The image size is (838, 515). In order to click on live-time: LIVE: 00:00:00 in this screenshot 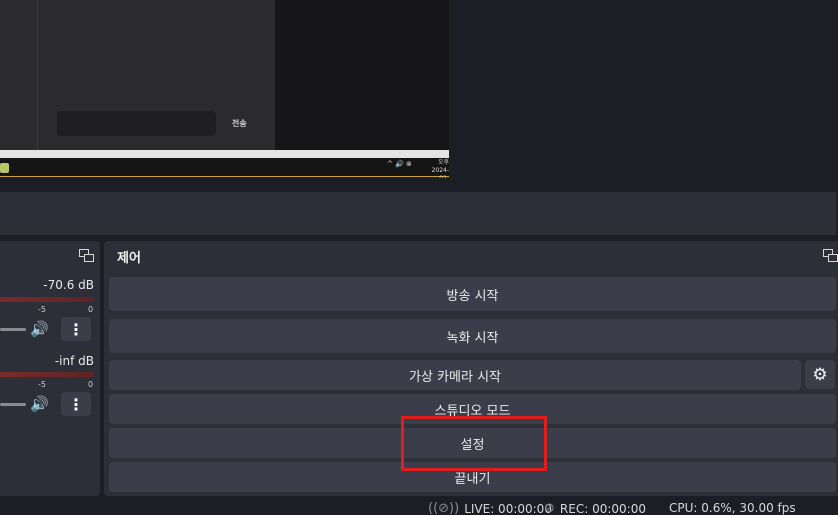, I will do `click(508, 508)`.